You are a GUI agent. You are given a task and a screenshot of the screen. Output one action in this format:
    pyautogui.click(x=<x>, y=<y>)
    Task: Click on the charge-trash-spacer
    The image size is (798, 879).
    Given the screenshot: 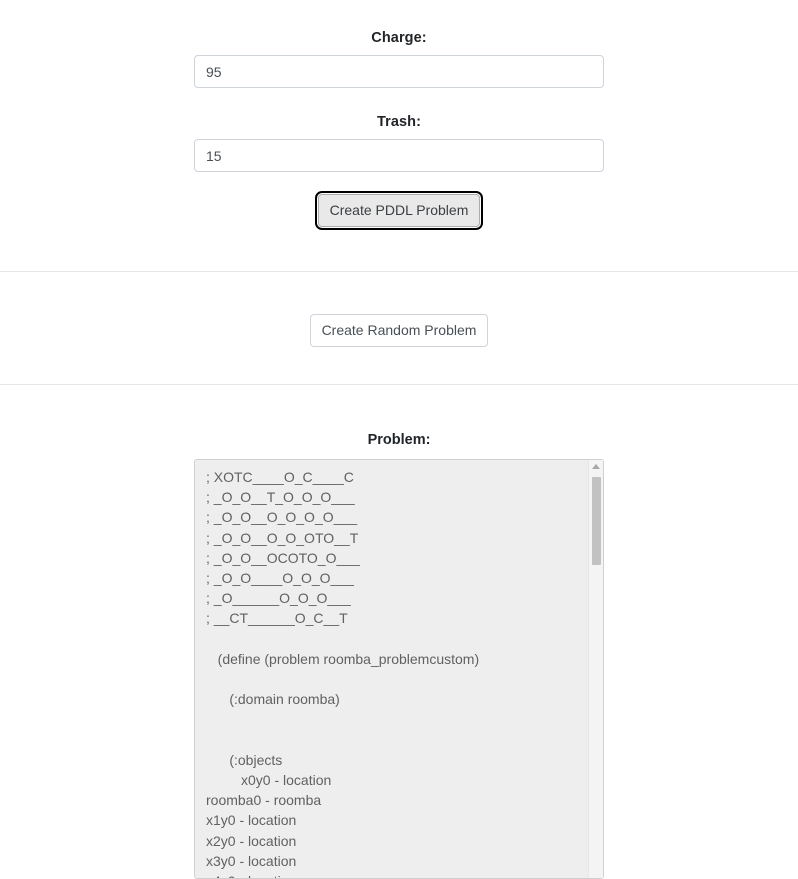 What is the action you would take?
    pyautogui.click(x=399, y=101)
    